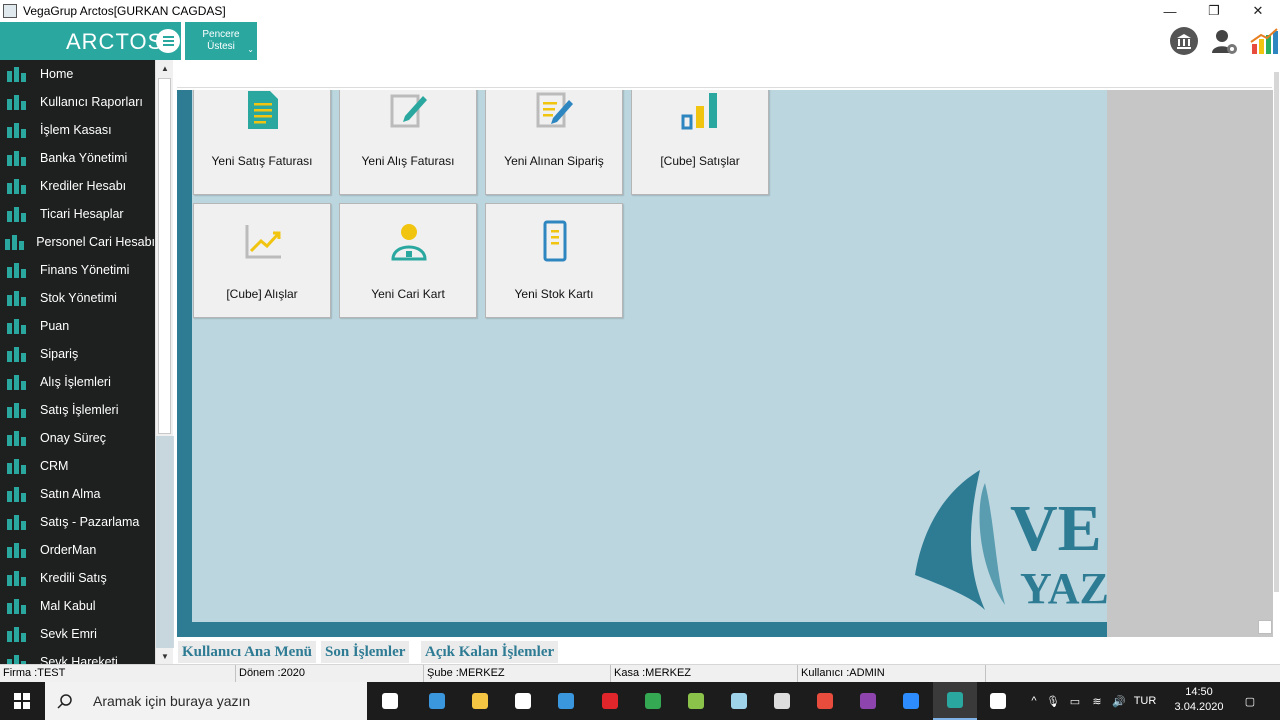 This screenshot has height=720, width=1280. What do you see at coordinates (517, 674) in the screenshot?
I see `status-sube: Şube :MERKEZ` at bounding box center [517, 674].